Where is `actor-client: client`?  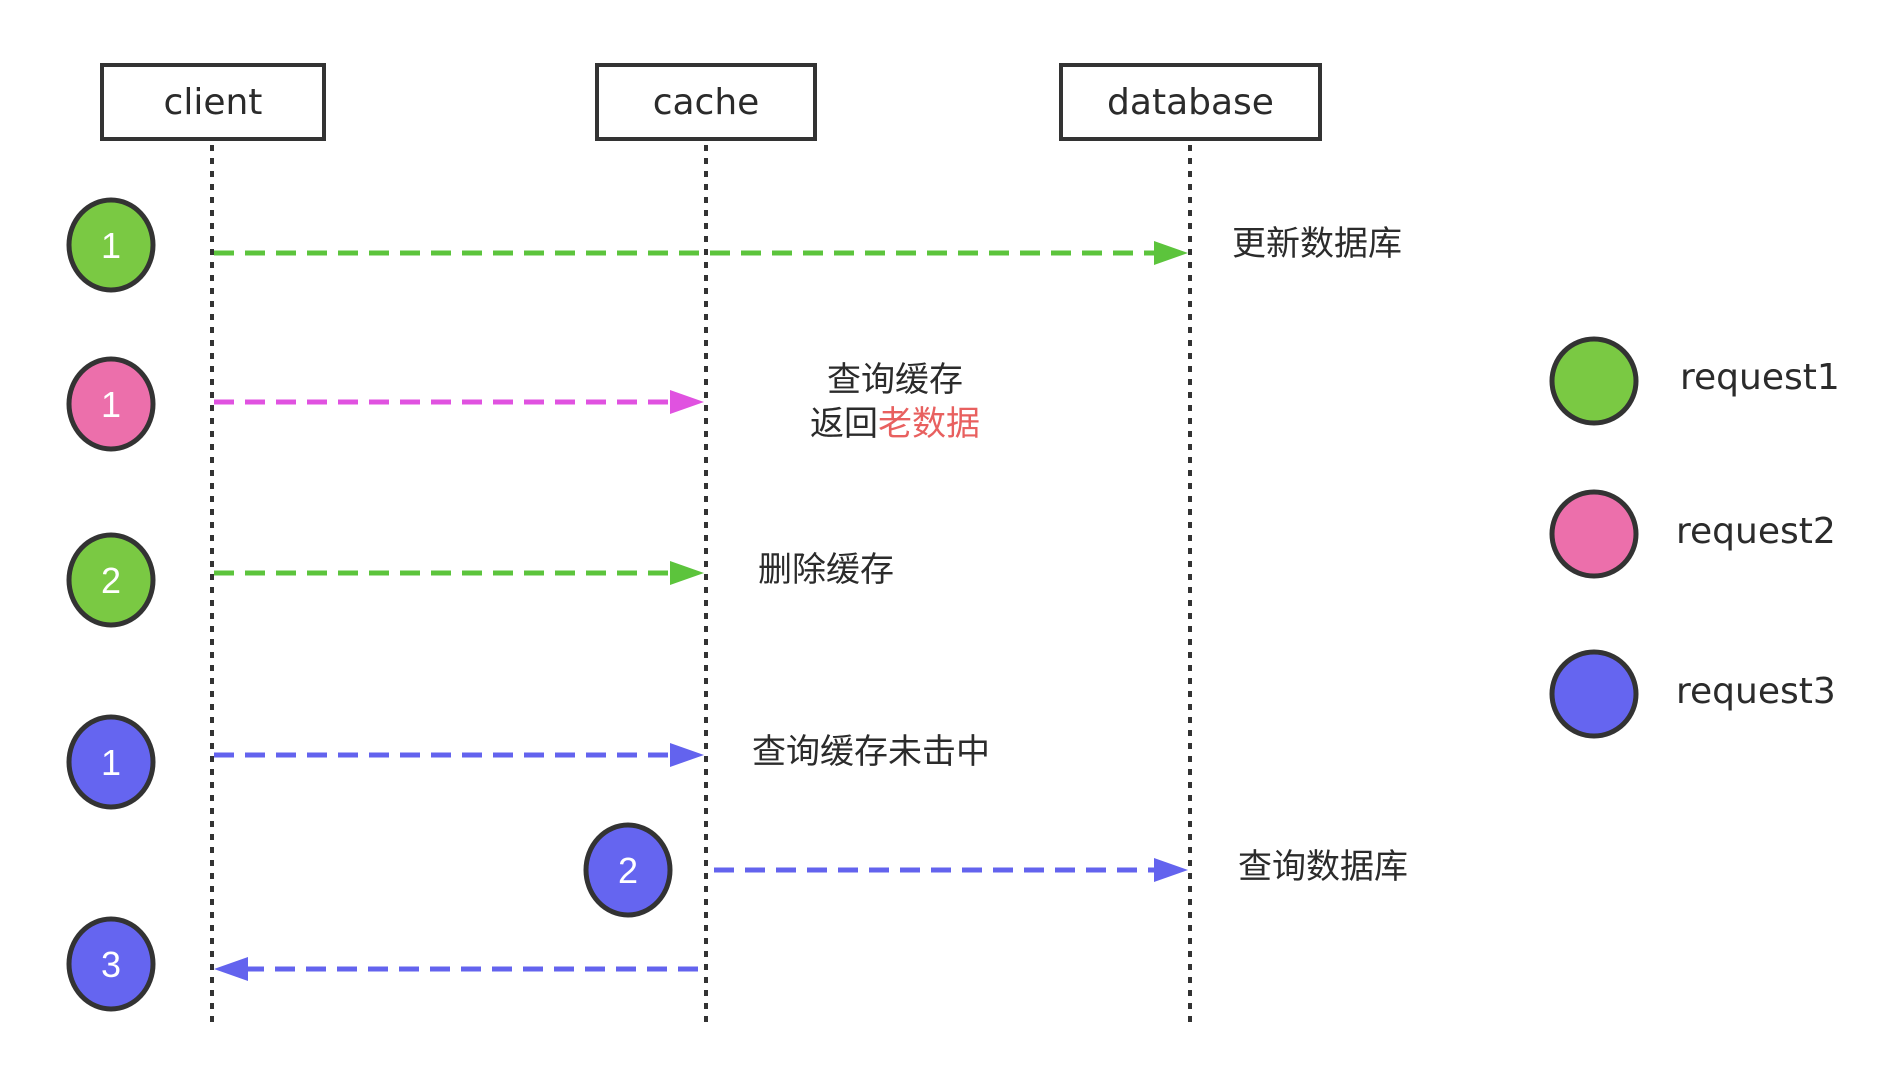
actor-client: client is located at coordinates (213, 102).